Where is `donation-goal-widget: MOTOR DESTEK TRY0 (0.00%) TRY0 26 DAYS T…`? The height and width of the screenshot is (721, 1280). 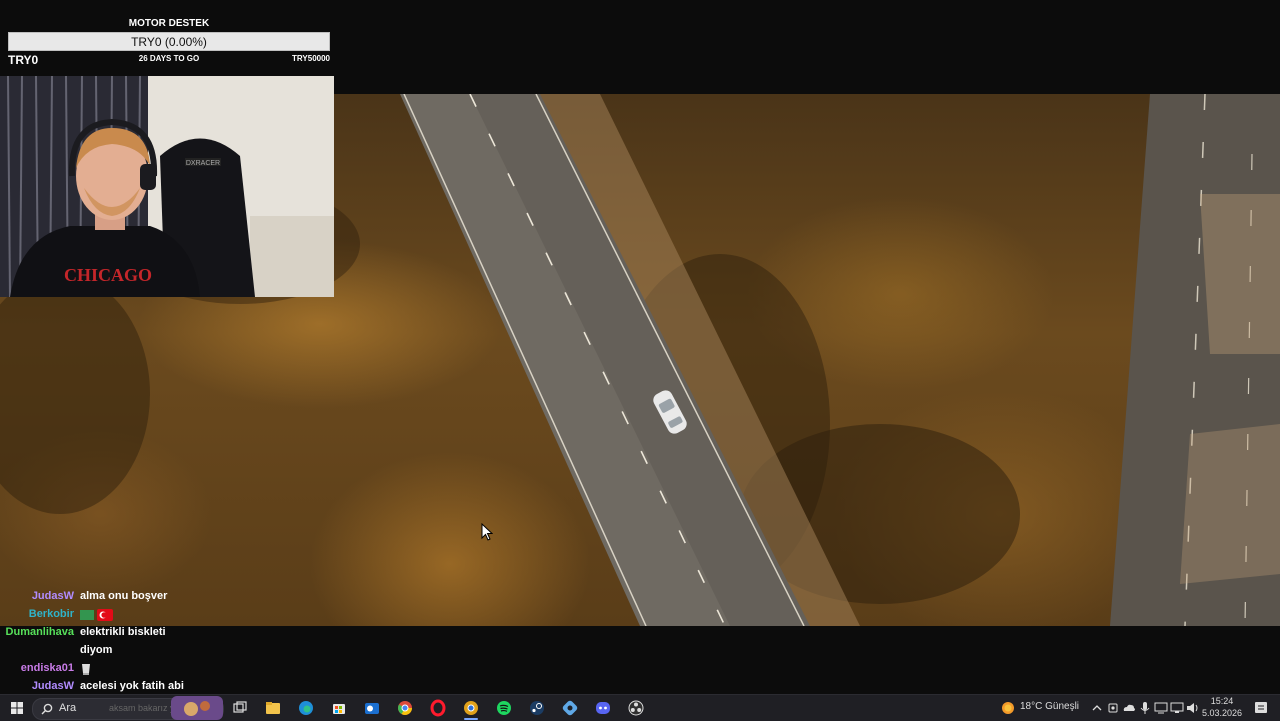
donation-goal-widget: MOTOR DESTEK TRY0 (0.00%) TRY0 26 DAYS T… is located at coordinates (169, 42).